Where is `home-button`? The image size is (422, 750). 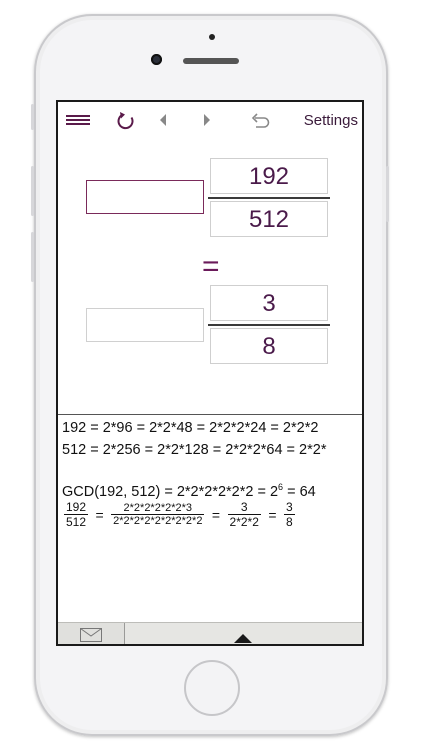 home-button is located at coordinates (212, 688).